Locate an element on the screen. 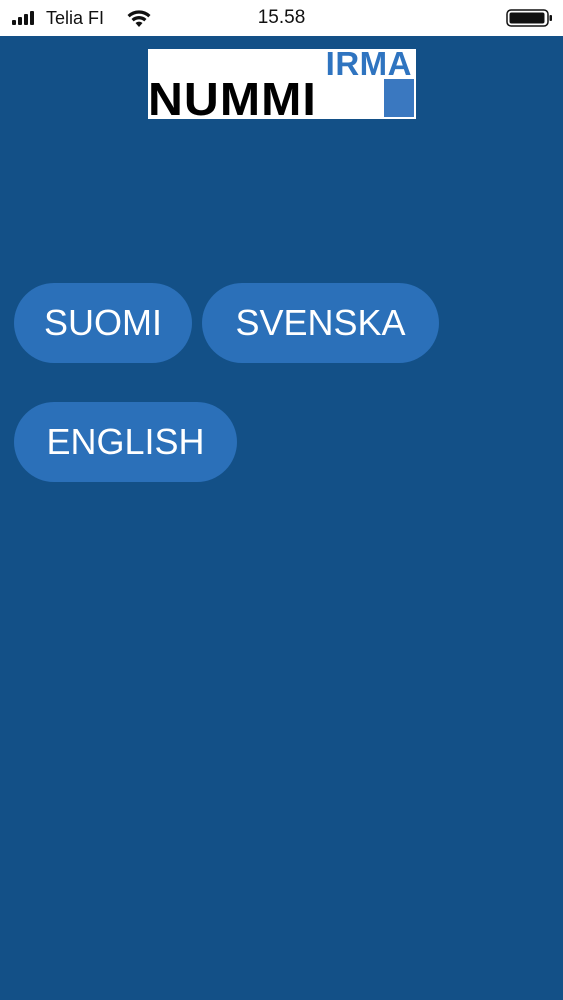 The height and width of the screenshot is (1000, 563). status-time: 15.58 is located at coordinates (281, 17).